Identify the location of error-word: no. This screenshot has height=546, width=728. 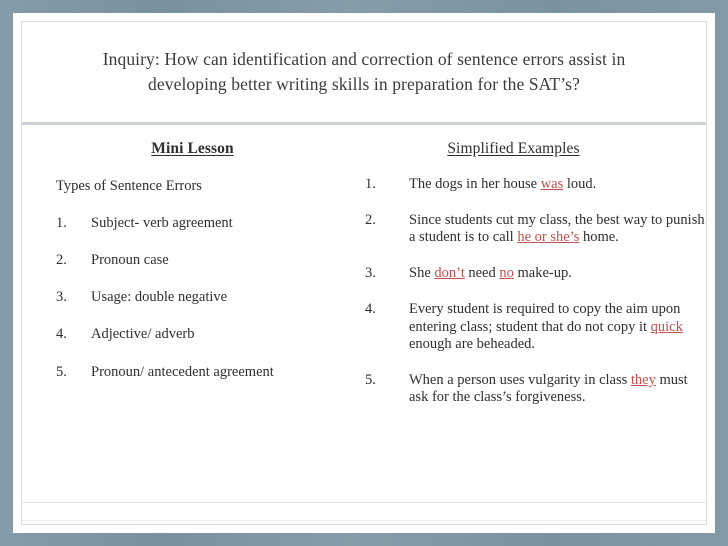
(506, 273).